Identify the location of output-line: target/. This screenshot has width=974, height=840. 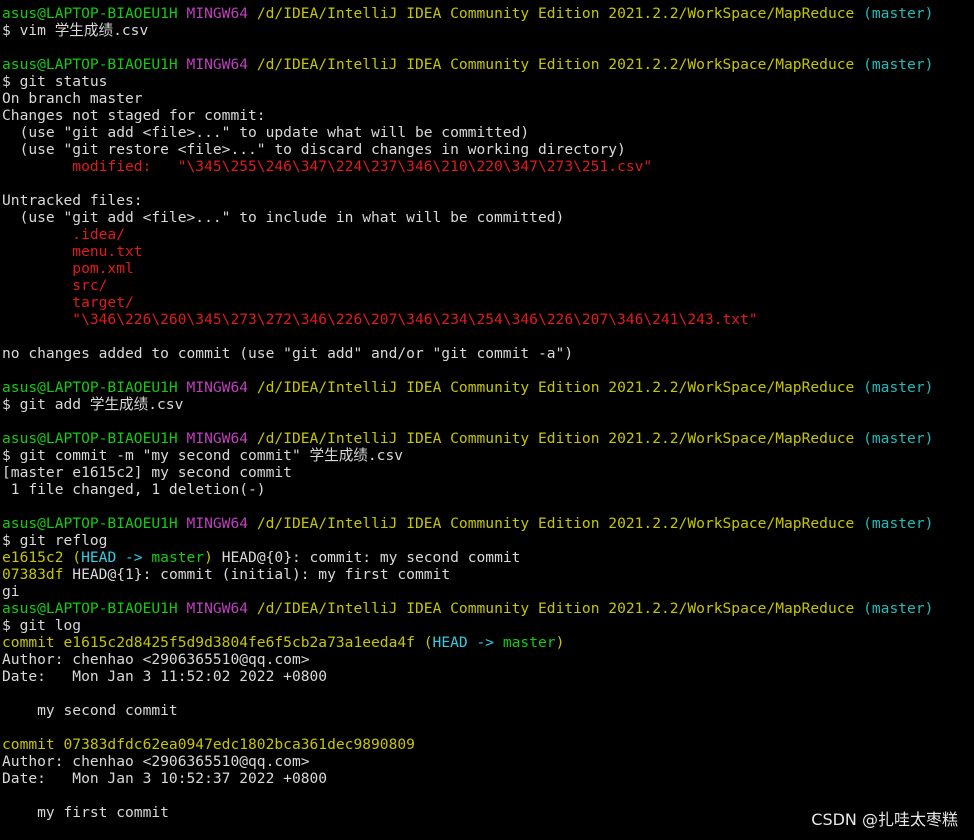
(488, 302).